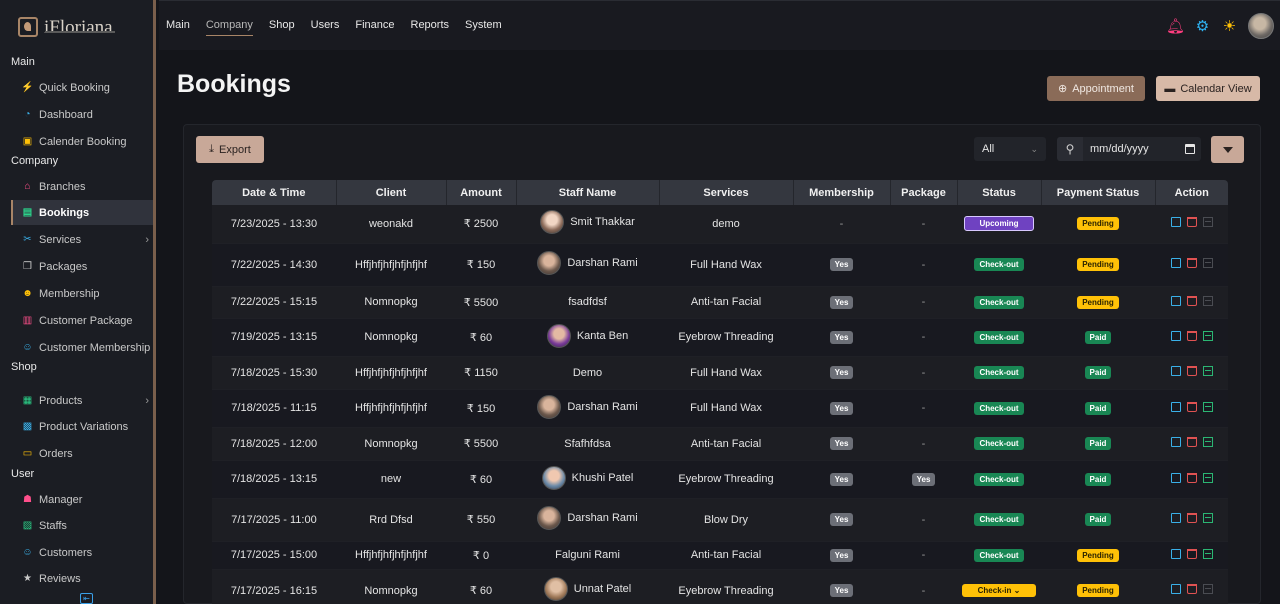 The image size is (1280, 604). What do you see at coordinates (82, 400) in the screenshot?
I see `sidebar-item-products: ▦ Products ›` at bounding box center [82, 400].